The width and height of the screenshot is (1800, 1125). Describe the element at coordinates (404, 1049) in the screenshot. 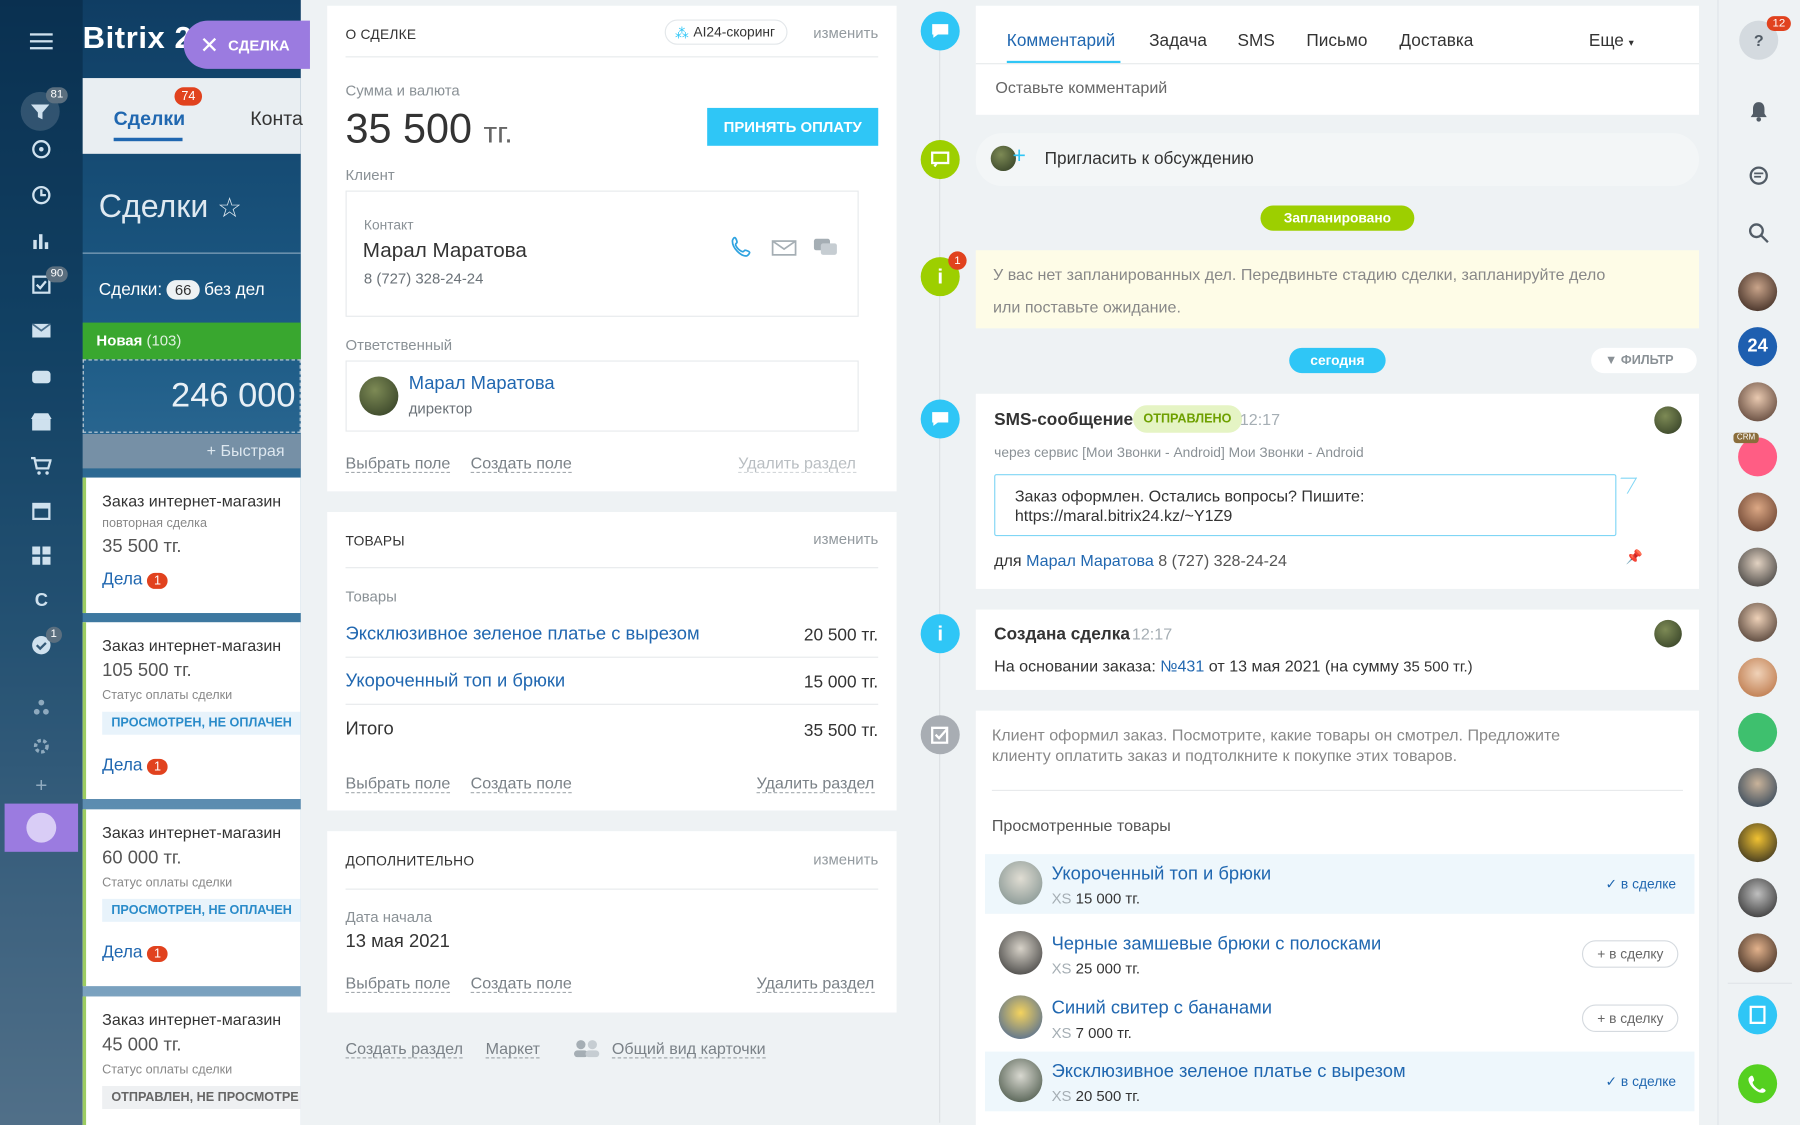

I see `create-section-link: Создать раздел` at that location.